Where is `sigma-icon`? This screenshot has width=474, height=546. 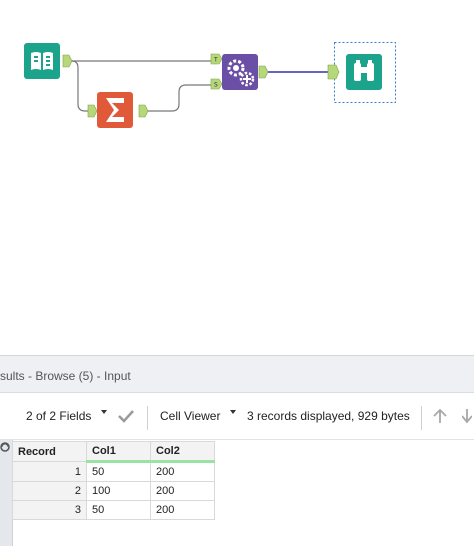 sigma-icon is located at coordinates (115, 110).